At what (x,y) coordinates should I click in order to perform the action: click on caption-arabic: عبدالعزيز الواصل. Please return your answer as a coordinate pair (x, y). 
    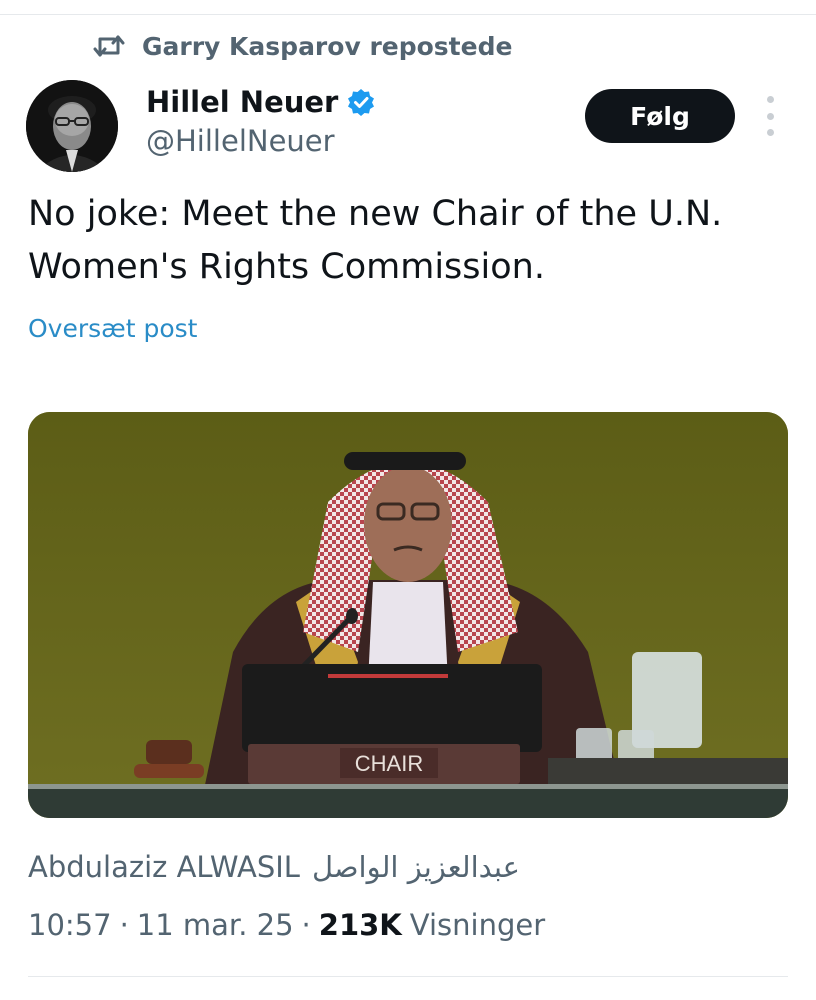
    Looking at the image, I should click on (415, 867).